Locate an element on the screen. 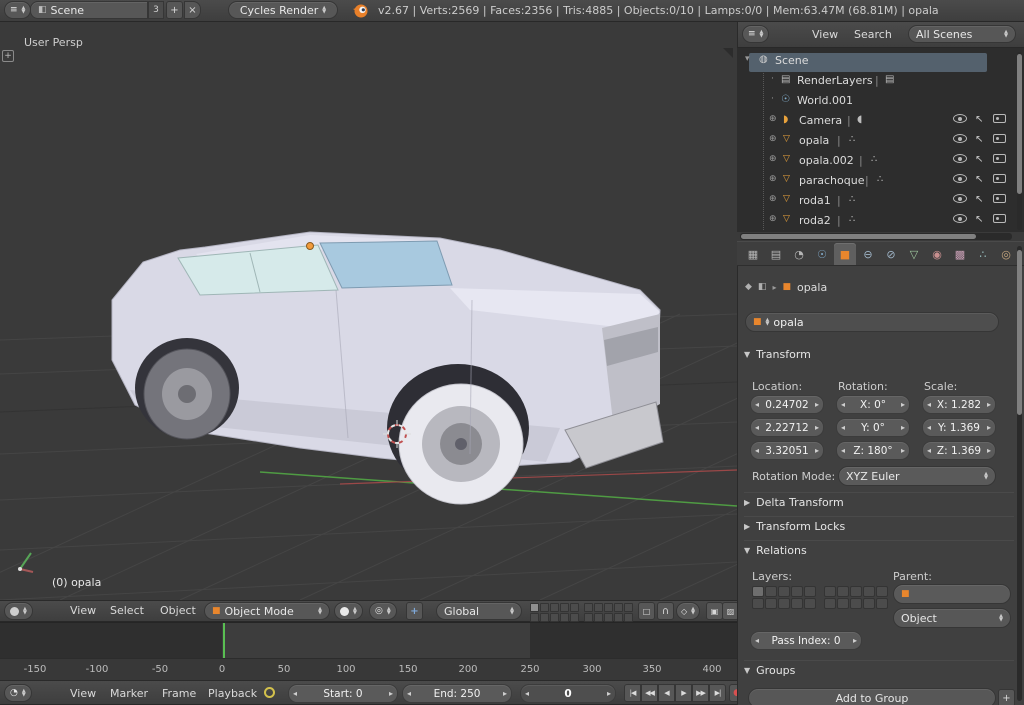  tab-object-data: ▽ is located at coordinates (914, 254).